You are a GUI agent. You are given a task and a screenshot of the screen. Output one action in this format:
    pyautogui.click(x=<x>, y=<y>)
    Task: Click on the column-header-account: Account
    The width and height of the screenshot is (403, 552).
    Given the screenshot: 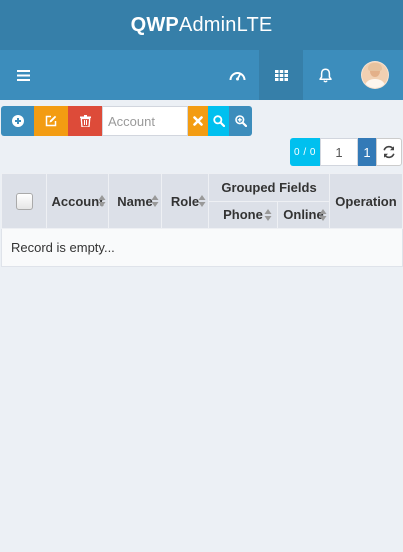 What is the action you would take?
    pyautogui.click(x=77, y=201)
    